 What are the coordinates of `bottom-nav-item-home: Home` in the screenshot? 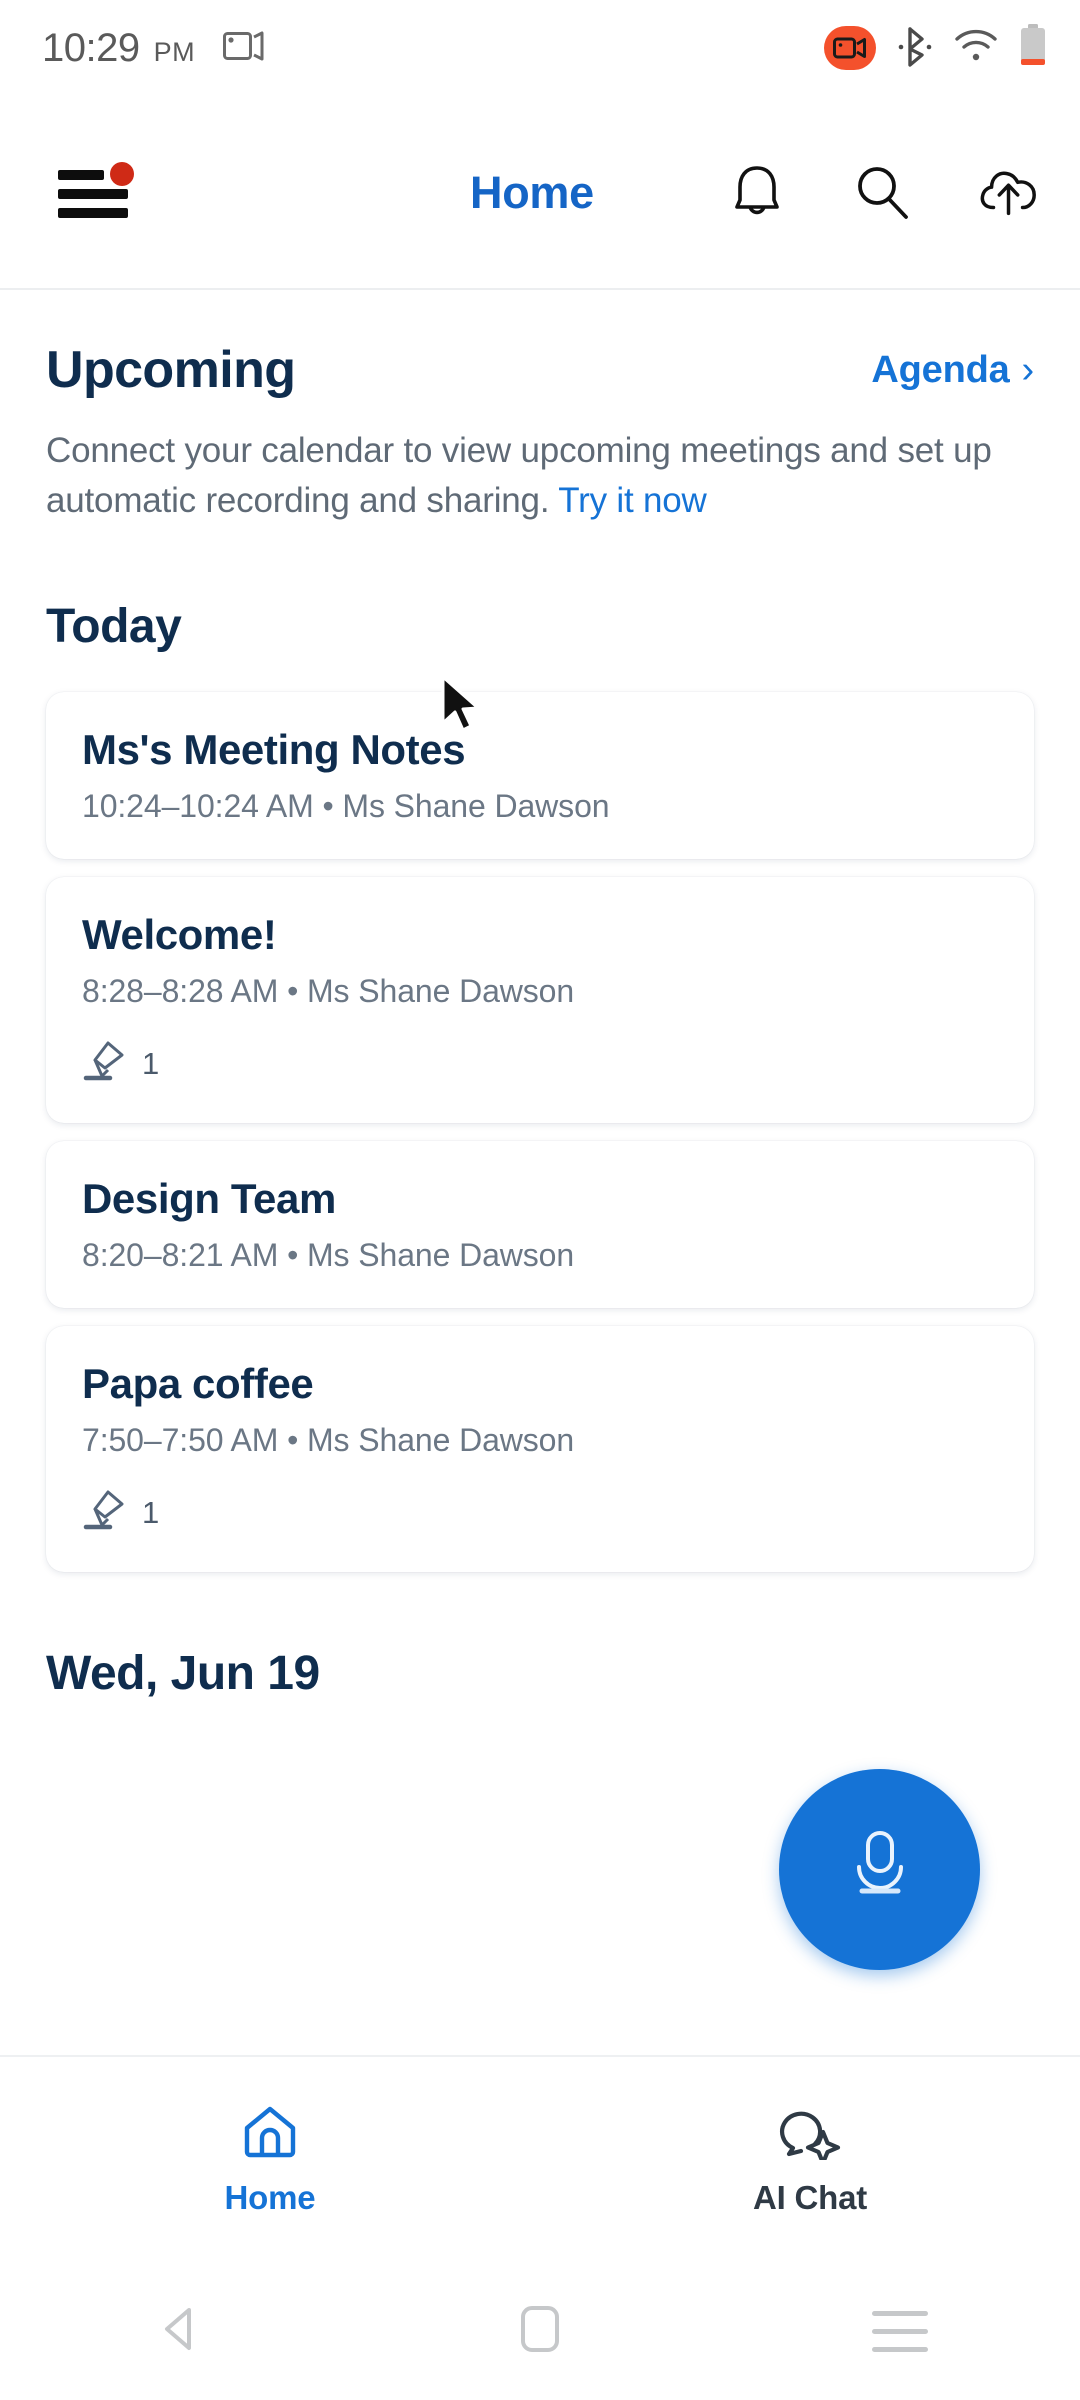 It's located at (270, 2160).